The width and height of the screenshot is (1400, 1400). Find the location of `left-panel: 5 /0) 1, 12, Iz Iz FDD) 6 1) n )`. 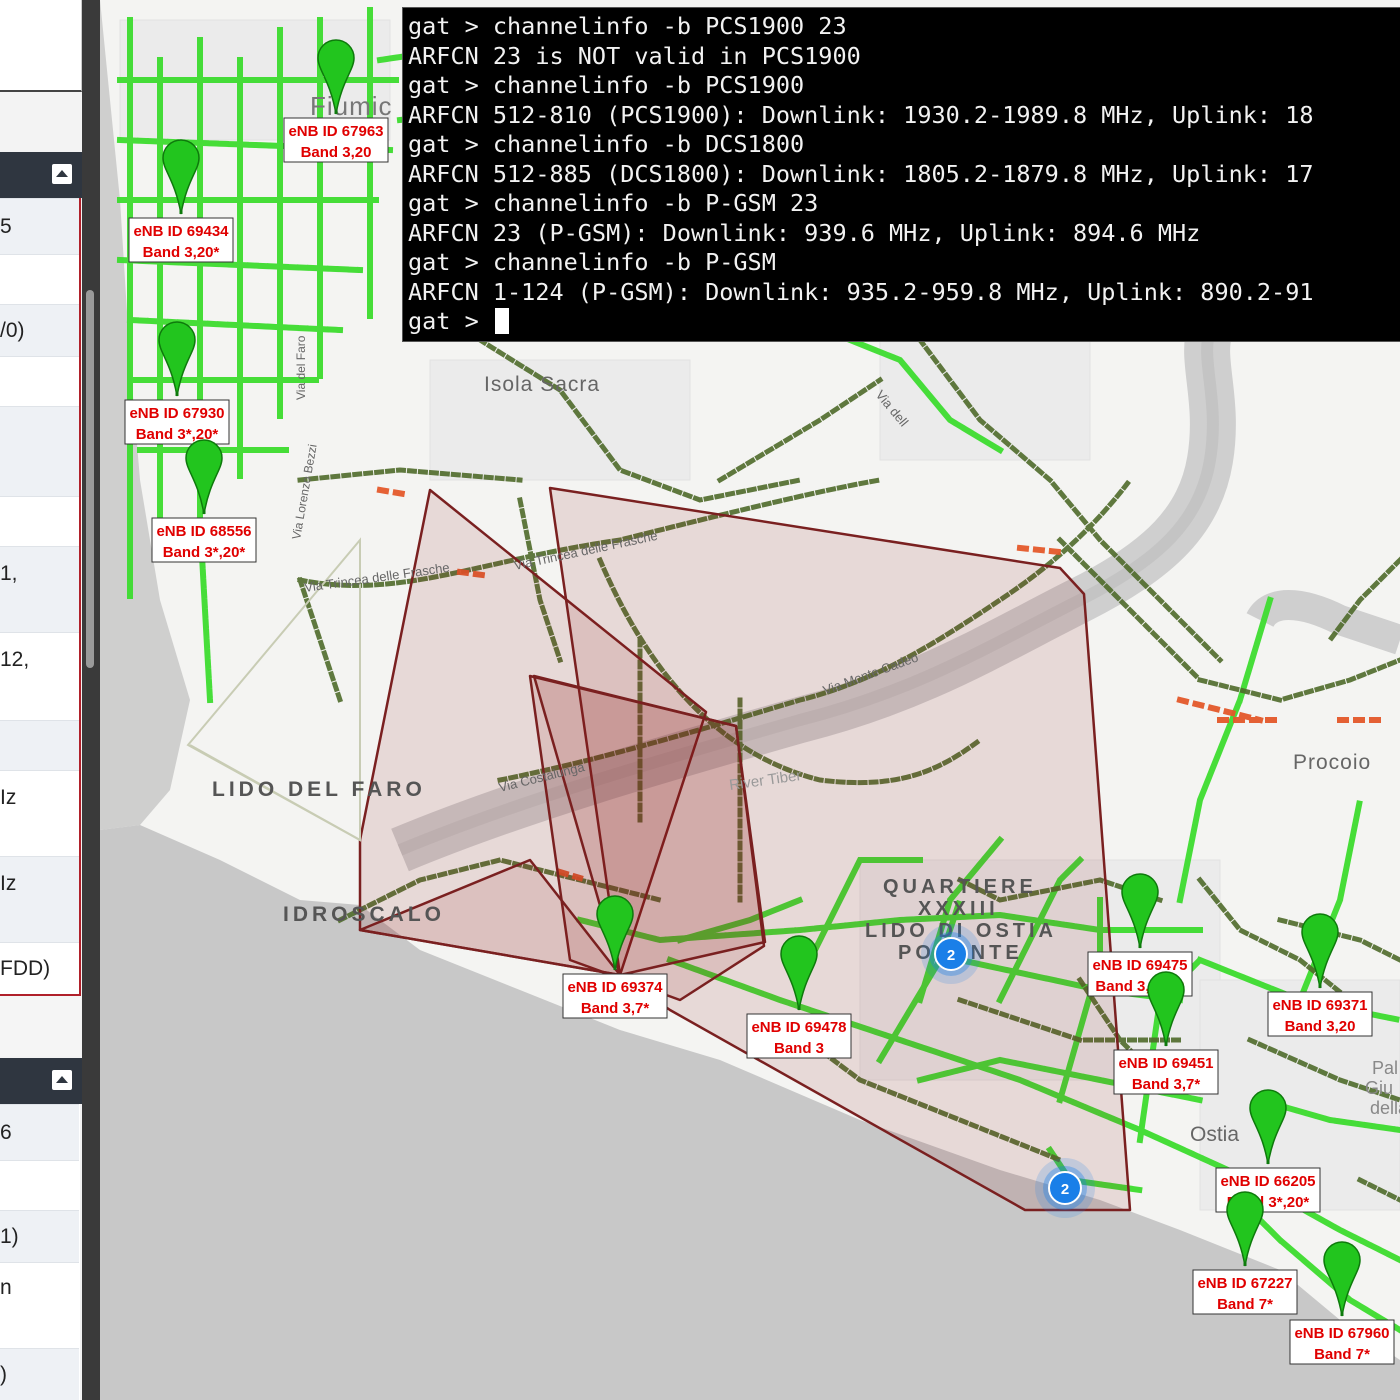

left-panel: 5 /0) 1, 12, Iz Iz FDD) 6 1) n ) is located at coordinates (41, 700).